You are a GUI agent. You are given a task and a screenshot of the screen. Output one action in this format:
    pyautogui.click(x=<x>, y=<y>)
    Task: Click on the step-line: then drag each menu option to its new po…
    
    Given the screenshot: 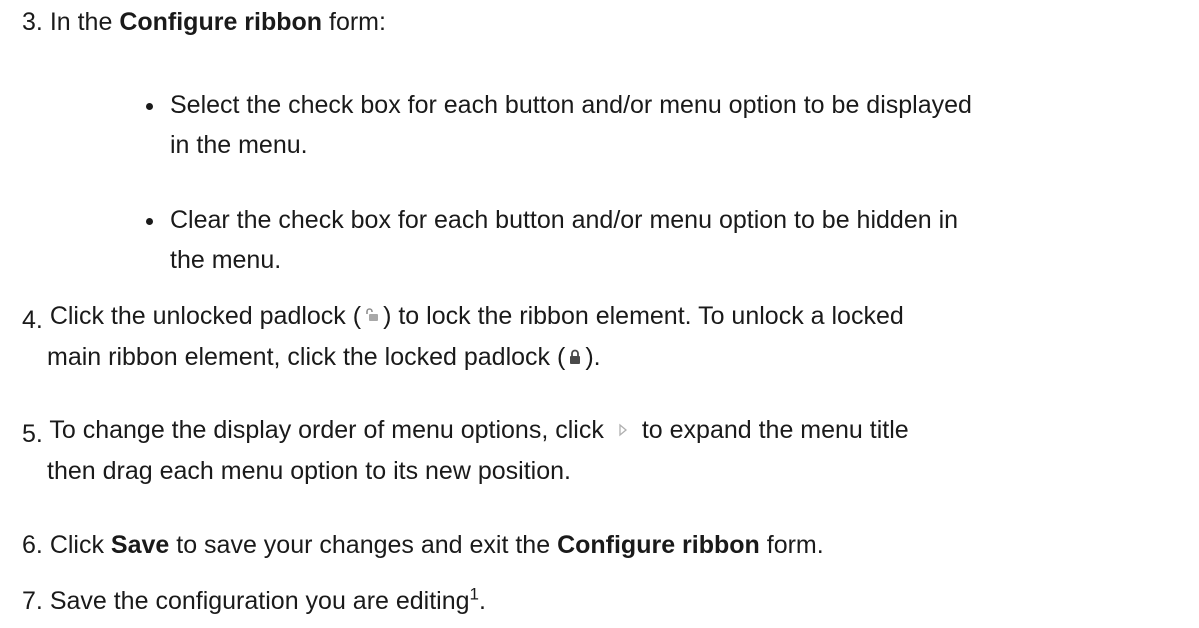 What is the action you would take?
    pyautogui.click(x=309, y=471)
    